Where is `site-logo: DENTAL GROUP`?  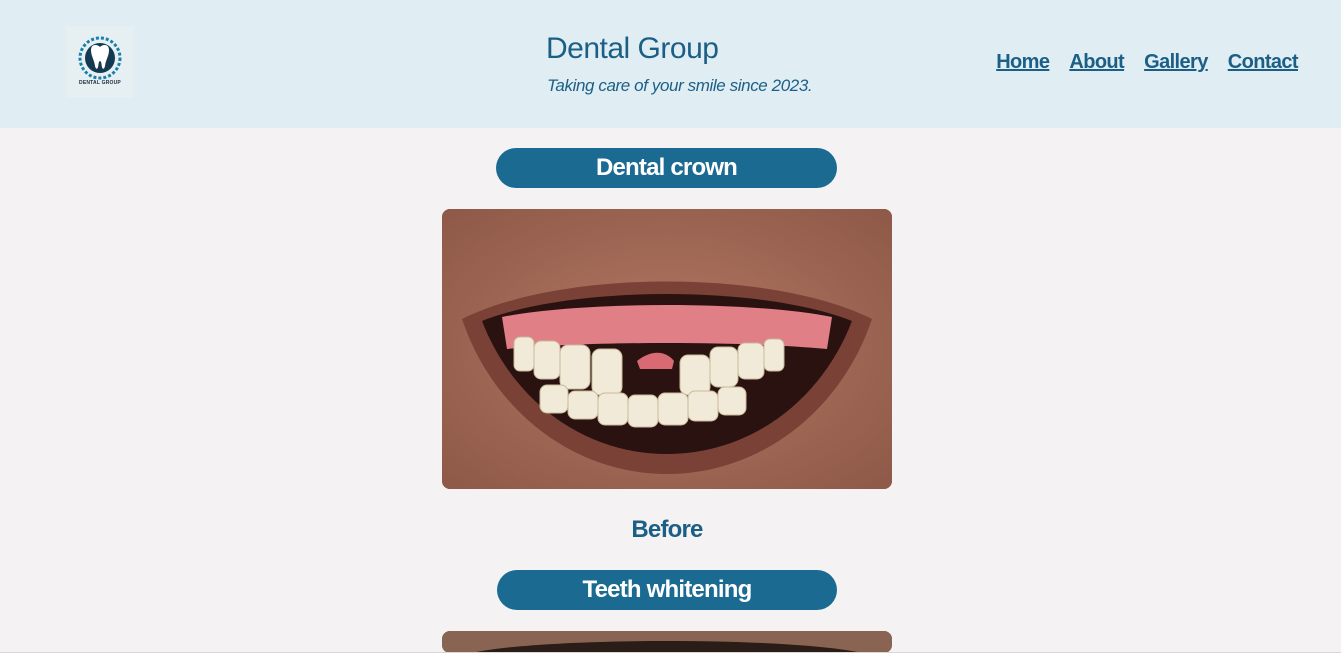
site-logo: DENTAL GROUP is located at coordinates (100, 62).